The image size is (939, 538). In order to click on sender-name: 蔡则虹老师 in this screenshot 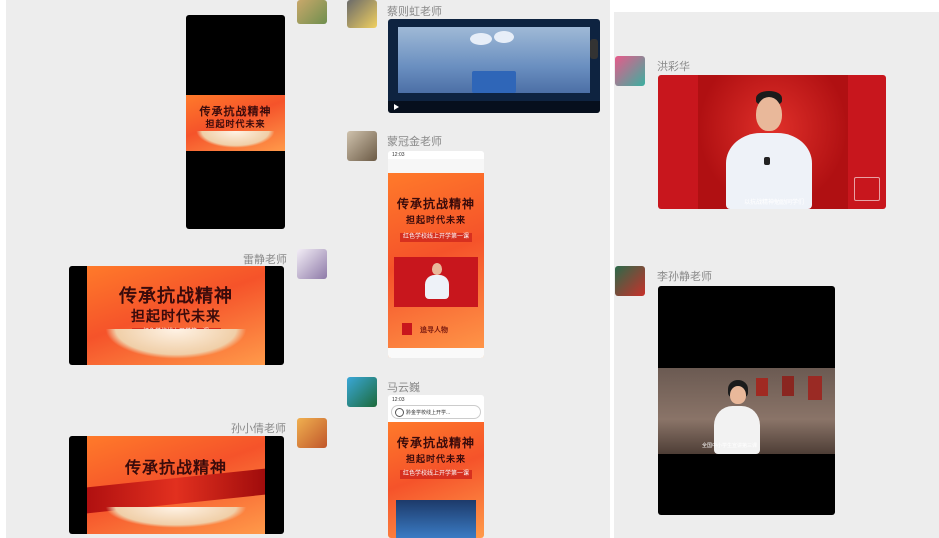, I will do `click(414, 12)`.